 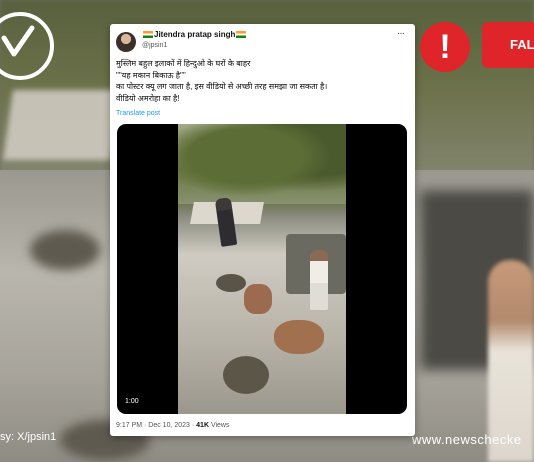 I want to click on background-slab, so click(x=62, y=125).